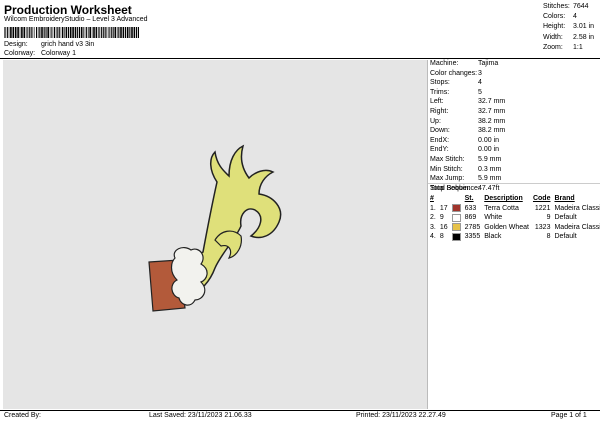 The image size is (600, 424). Describe the element at coordinates (433, 208) in the screenshot. I see `row-index: 1.` at that location.